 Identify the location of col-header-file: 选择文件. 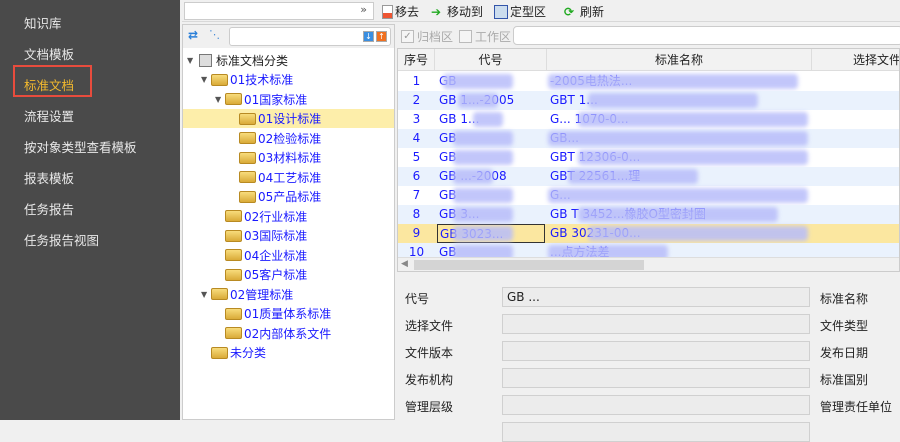
(855, 60).